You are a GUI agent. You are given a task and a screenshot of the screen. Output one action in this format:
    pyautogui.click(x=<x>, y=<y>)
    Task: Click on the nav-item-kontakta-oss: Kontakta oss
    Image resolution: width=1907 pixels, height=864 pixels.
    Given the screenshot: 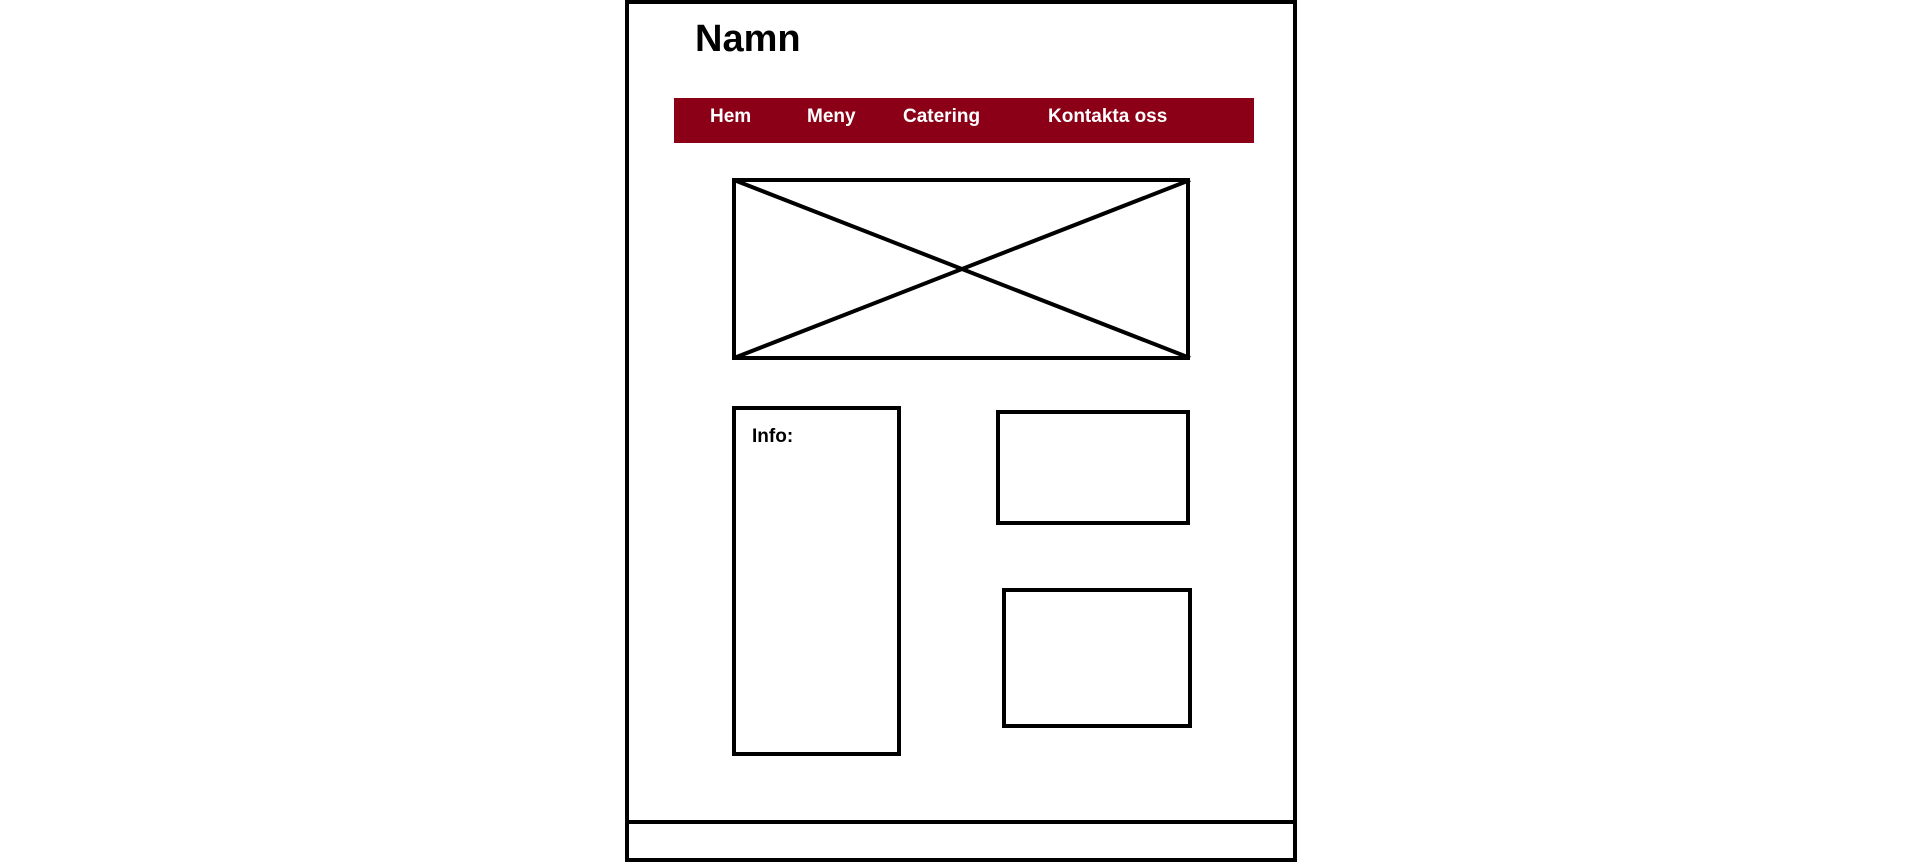 What is the action you would take?
    pyautogui.click(x=1107, y=117)
    